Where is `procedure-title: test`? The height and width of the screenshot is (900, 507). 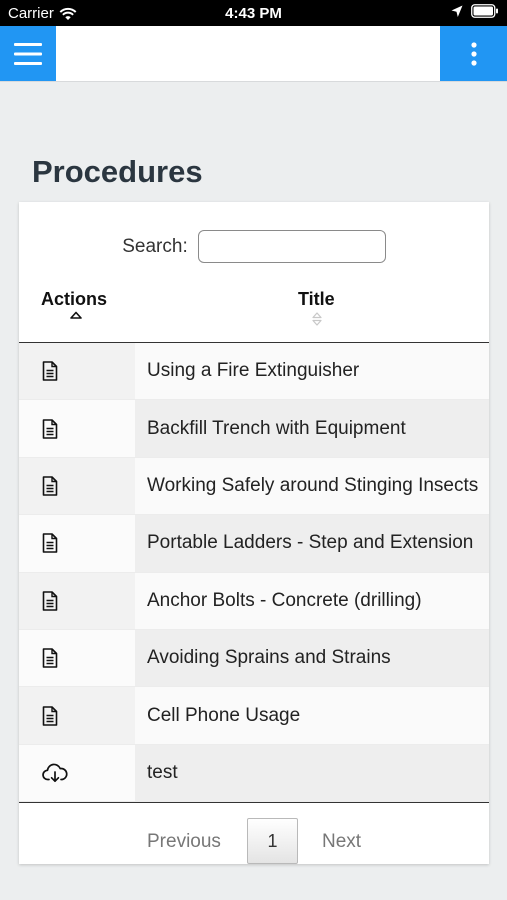 procedure-title: test is located at coordinates (312, 773).